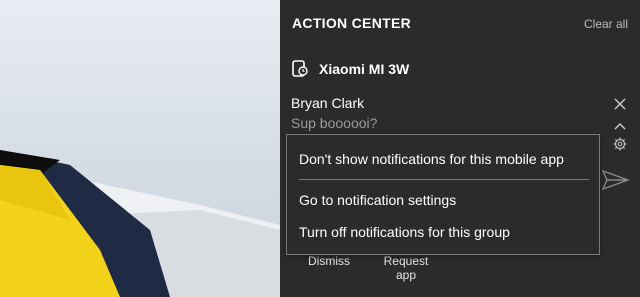 This screenshot has height=297, width=640. I want to click on chevron-up-icon, so click(620, 123).